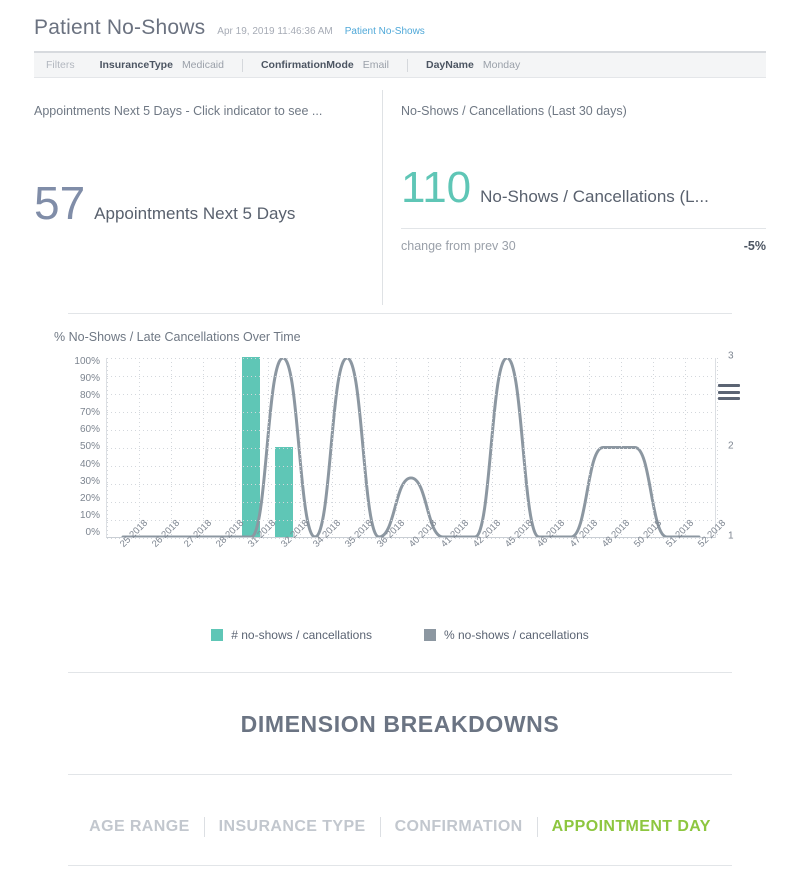  Describe the element at coordinates (514, 111) in the screenshot. I see `kpi-caption: No-Shows / Cancellations (Last 30 days)` at that location.